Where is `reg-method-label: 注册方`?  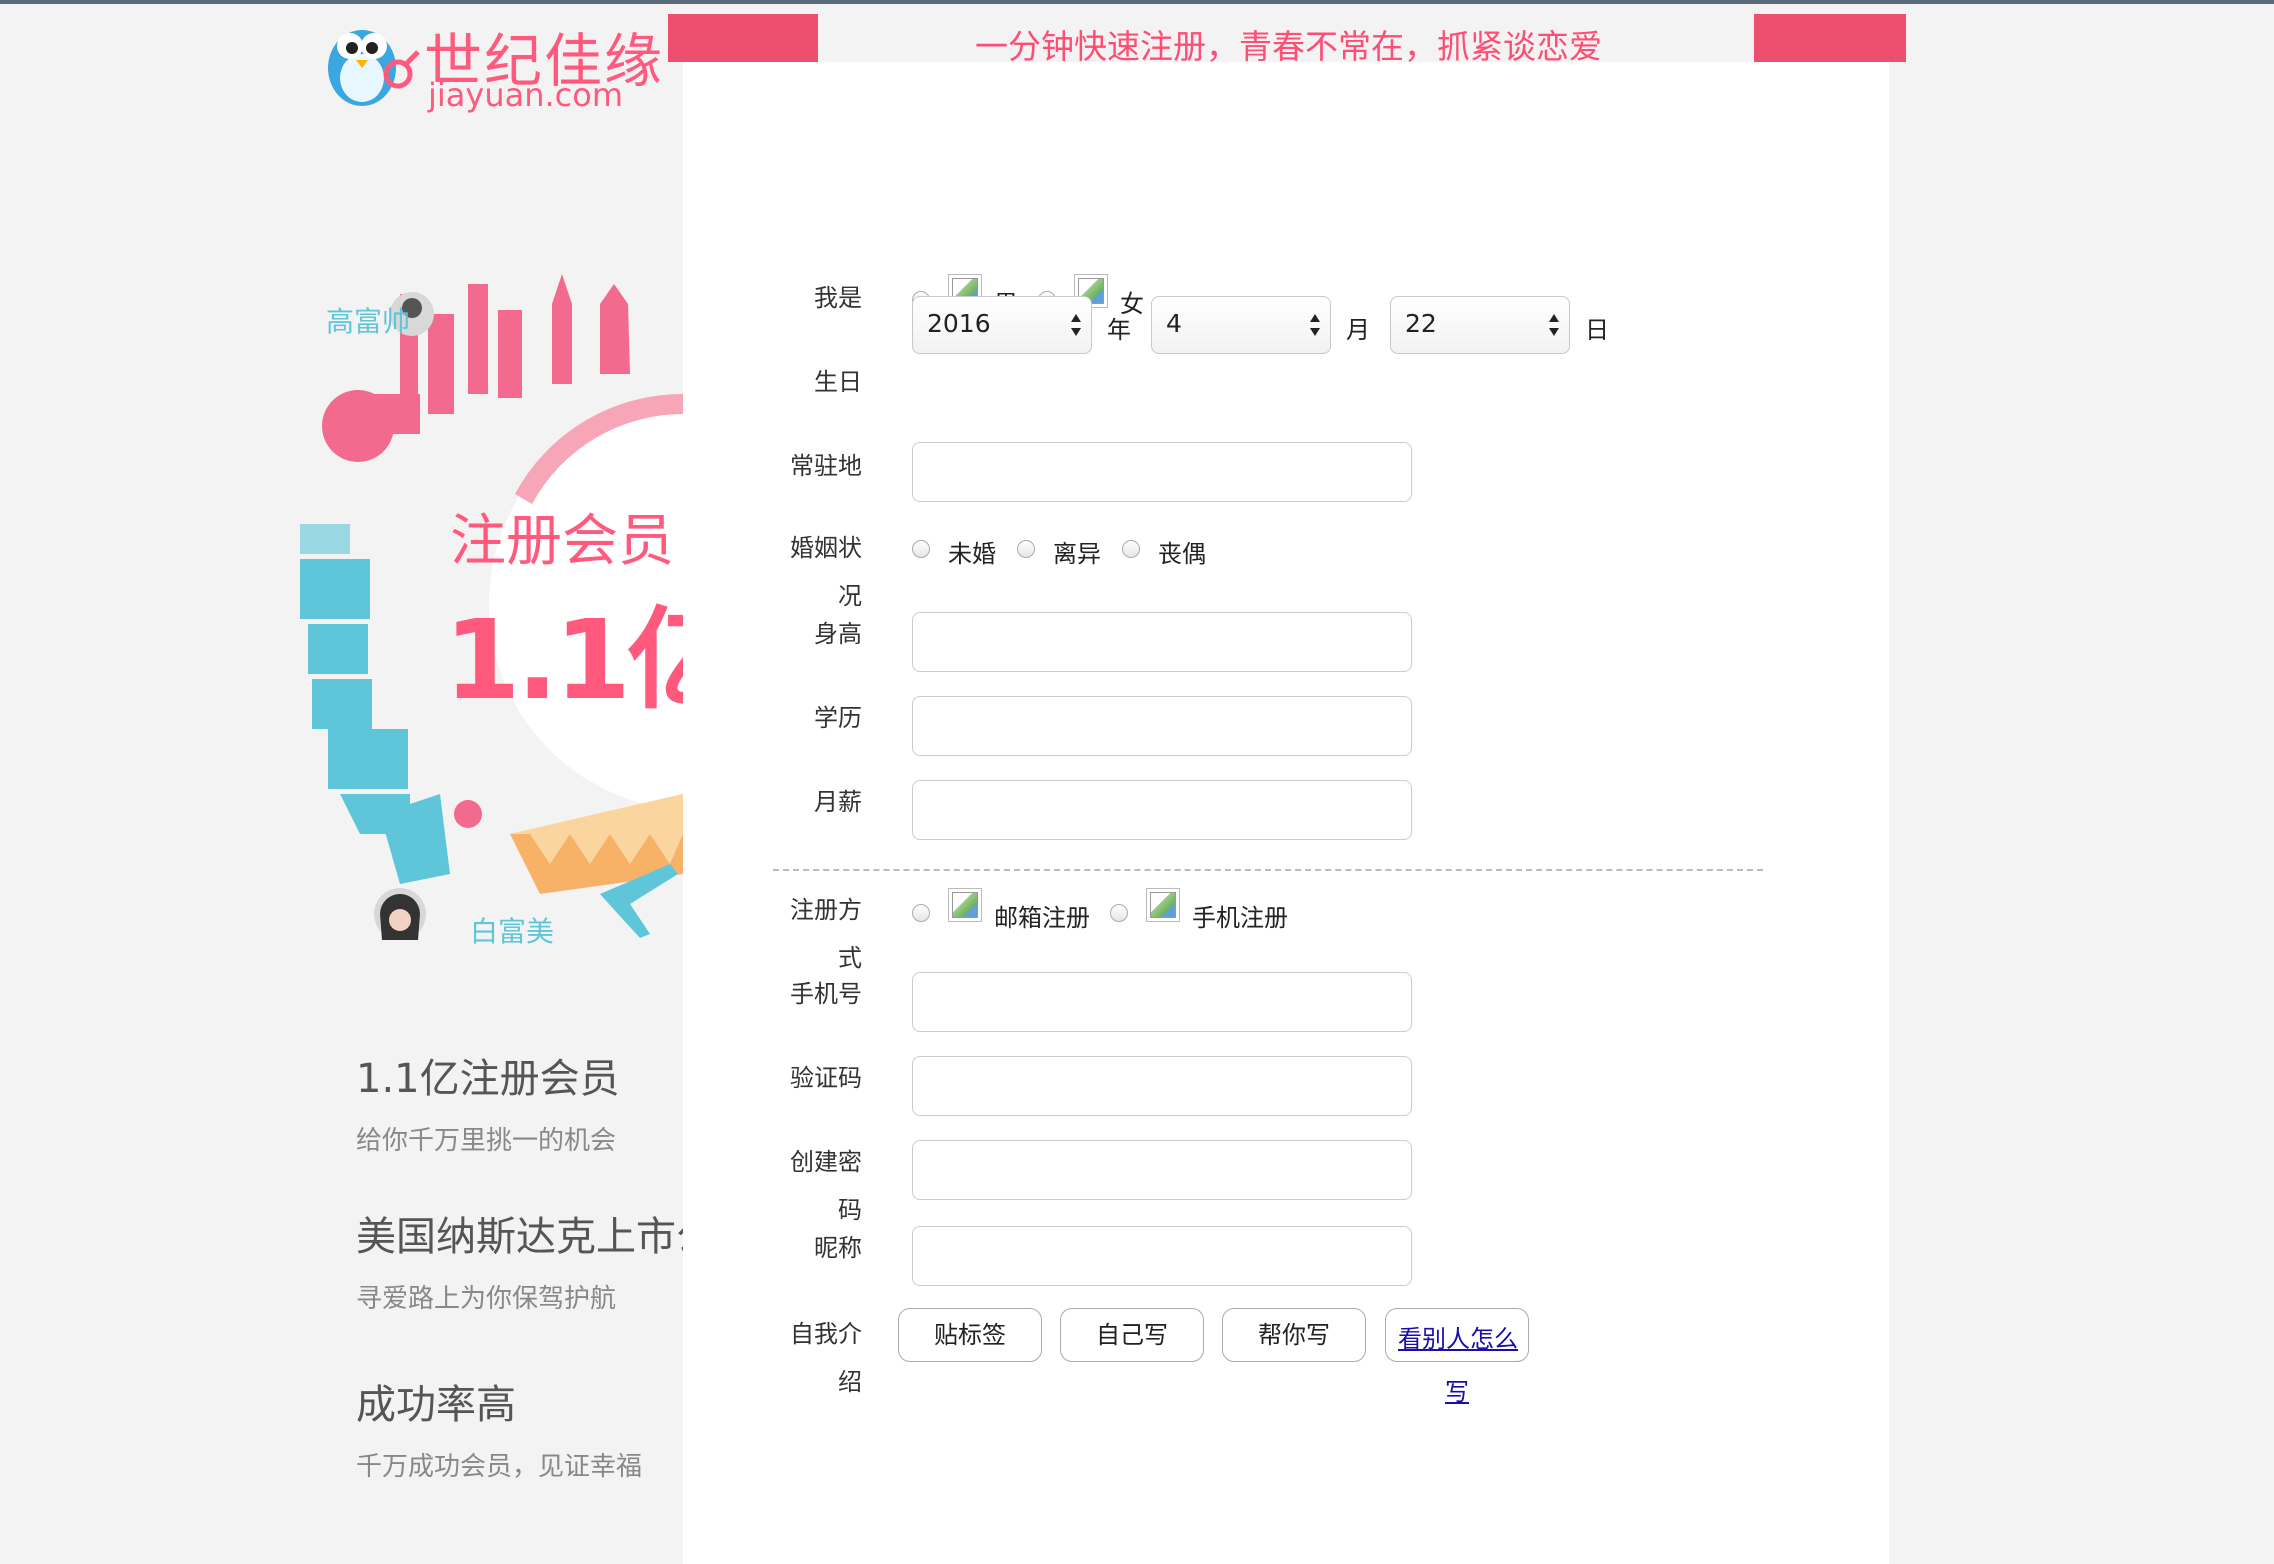
reg-method-label: 注册方 is located at coordinates (826, 910).